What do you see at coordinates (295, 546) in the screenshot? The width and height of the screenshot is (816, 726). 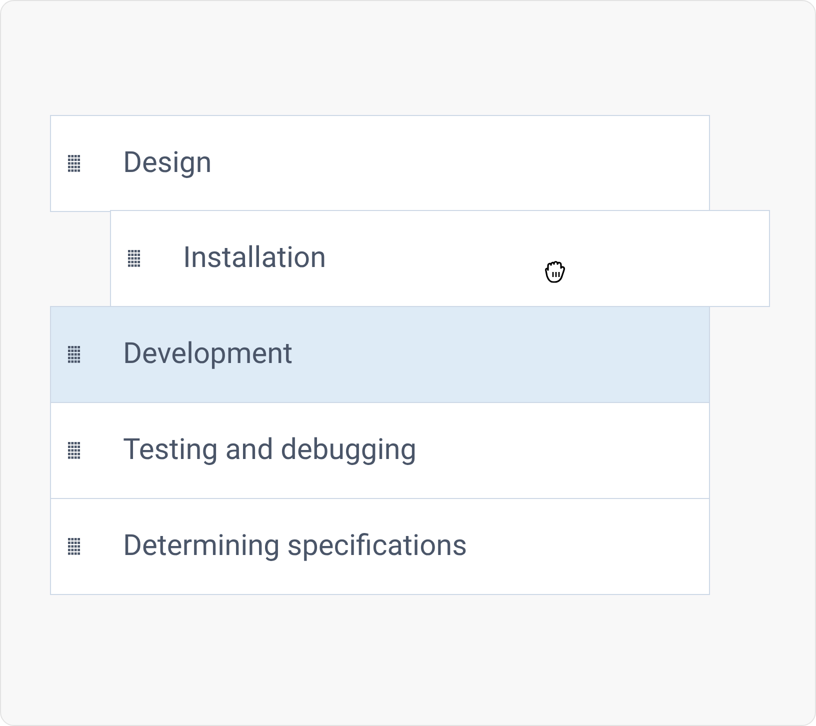 I see `item-label: Determining specifications` at bounding box center [295, 546].